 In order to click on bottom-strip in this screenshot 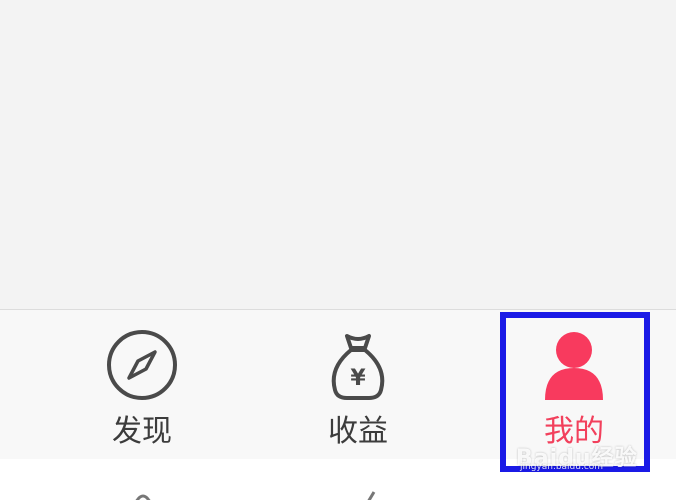, I will do `click(338, 479)`.